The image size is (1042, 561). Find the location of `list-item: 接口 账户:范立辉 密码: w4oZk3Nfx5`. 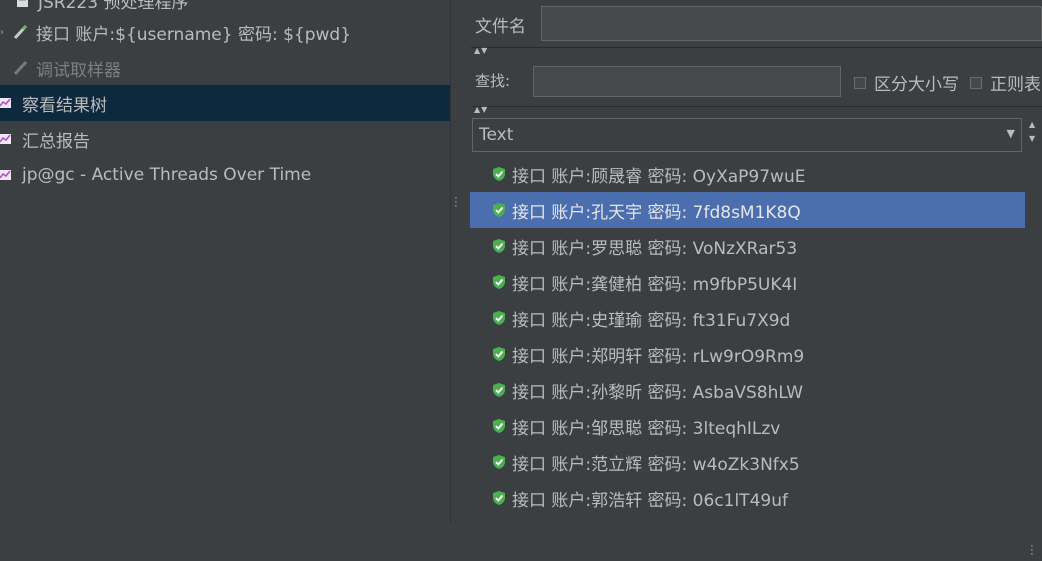

list-item: 接口 账户:范立辉 密码: w4oZk3Nfx5 is located at coordinates (747, 462).